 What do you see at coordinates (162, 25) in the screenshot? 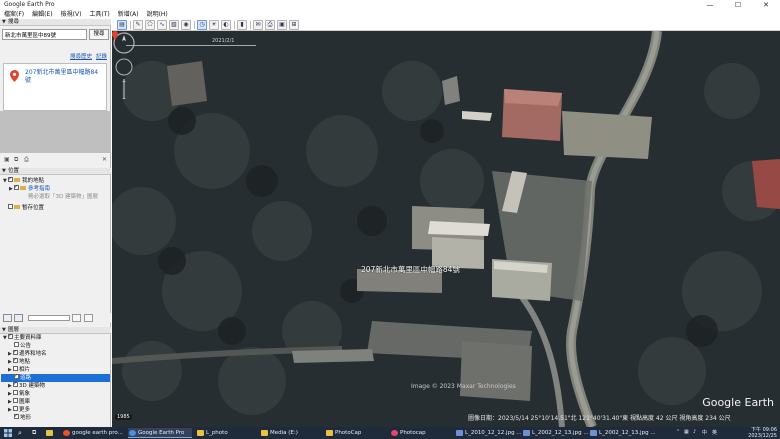
I see `path-icon: ∿` at bounding box center [162, 25].